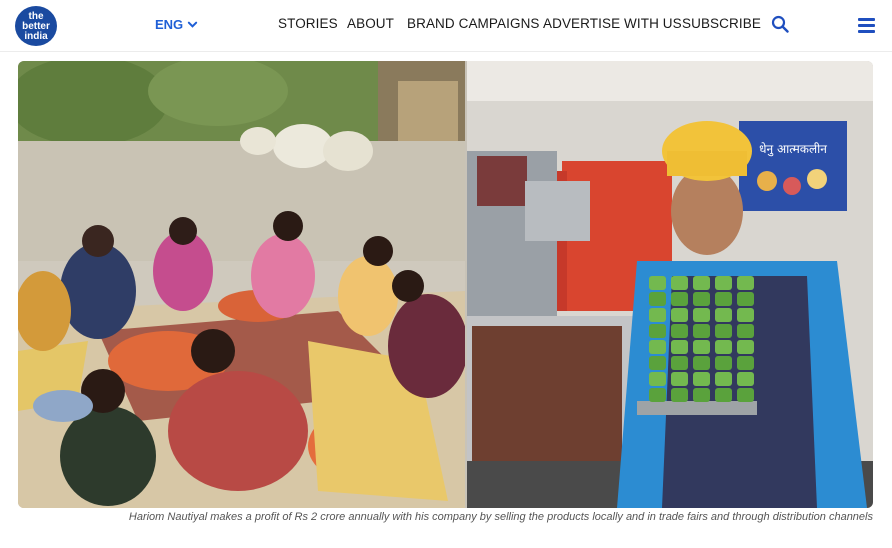  What do you see at coordinates (473, 23) in the screenshot?
I see `nav-item-brand-campaigns: BRAND CAMPAIGNS` at bounding box center [473, 23].